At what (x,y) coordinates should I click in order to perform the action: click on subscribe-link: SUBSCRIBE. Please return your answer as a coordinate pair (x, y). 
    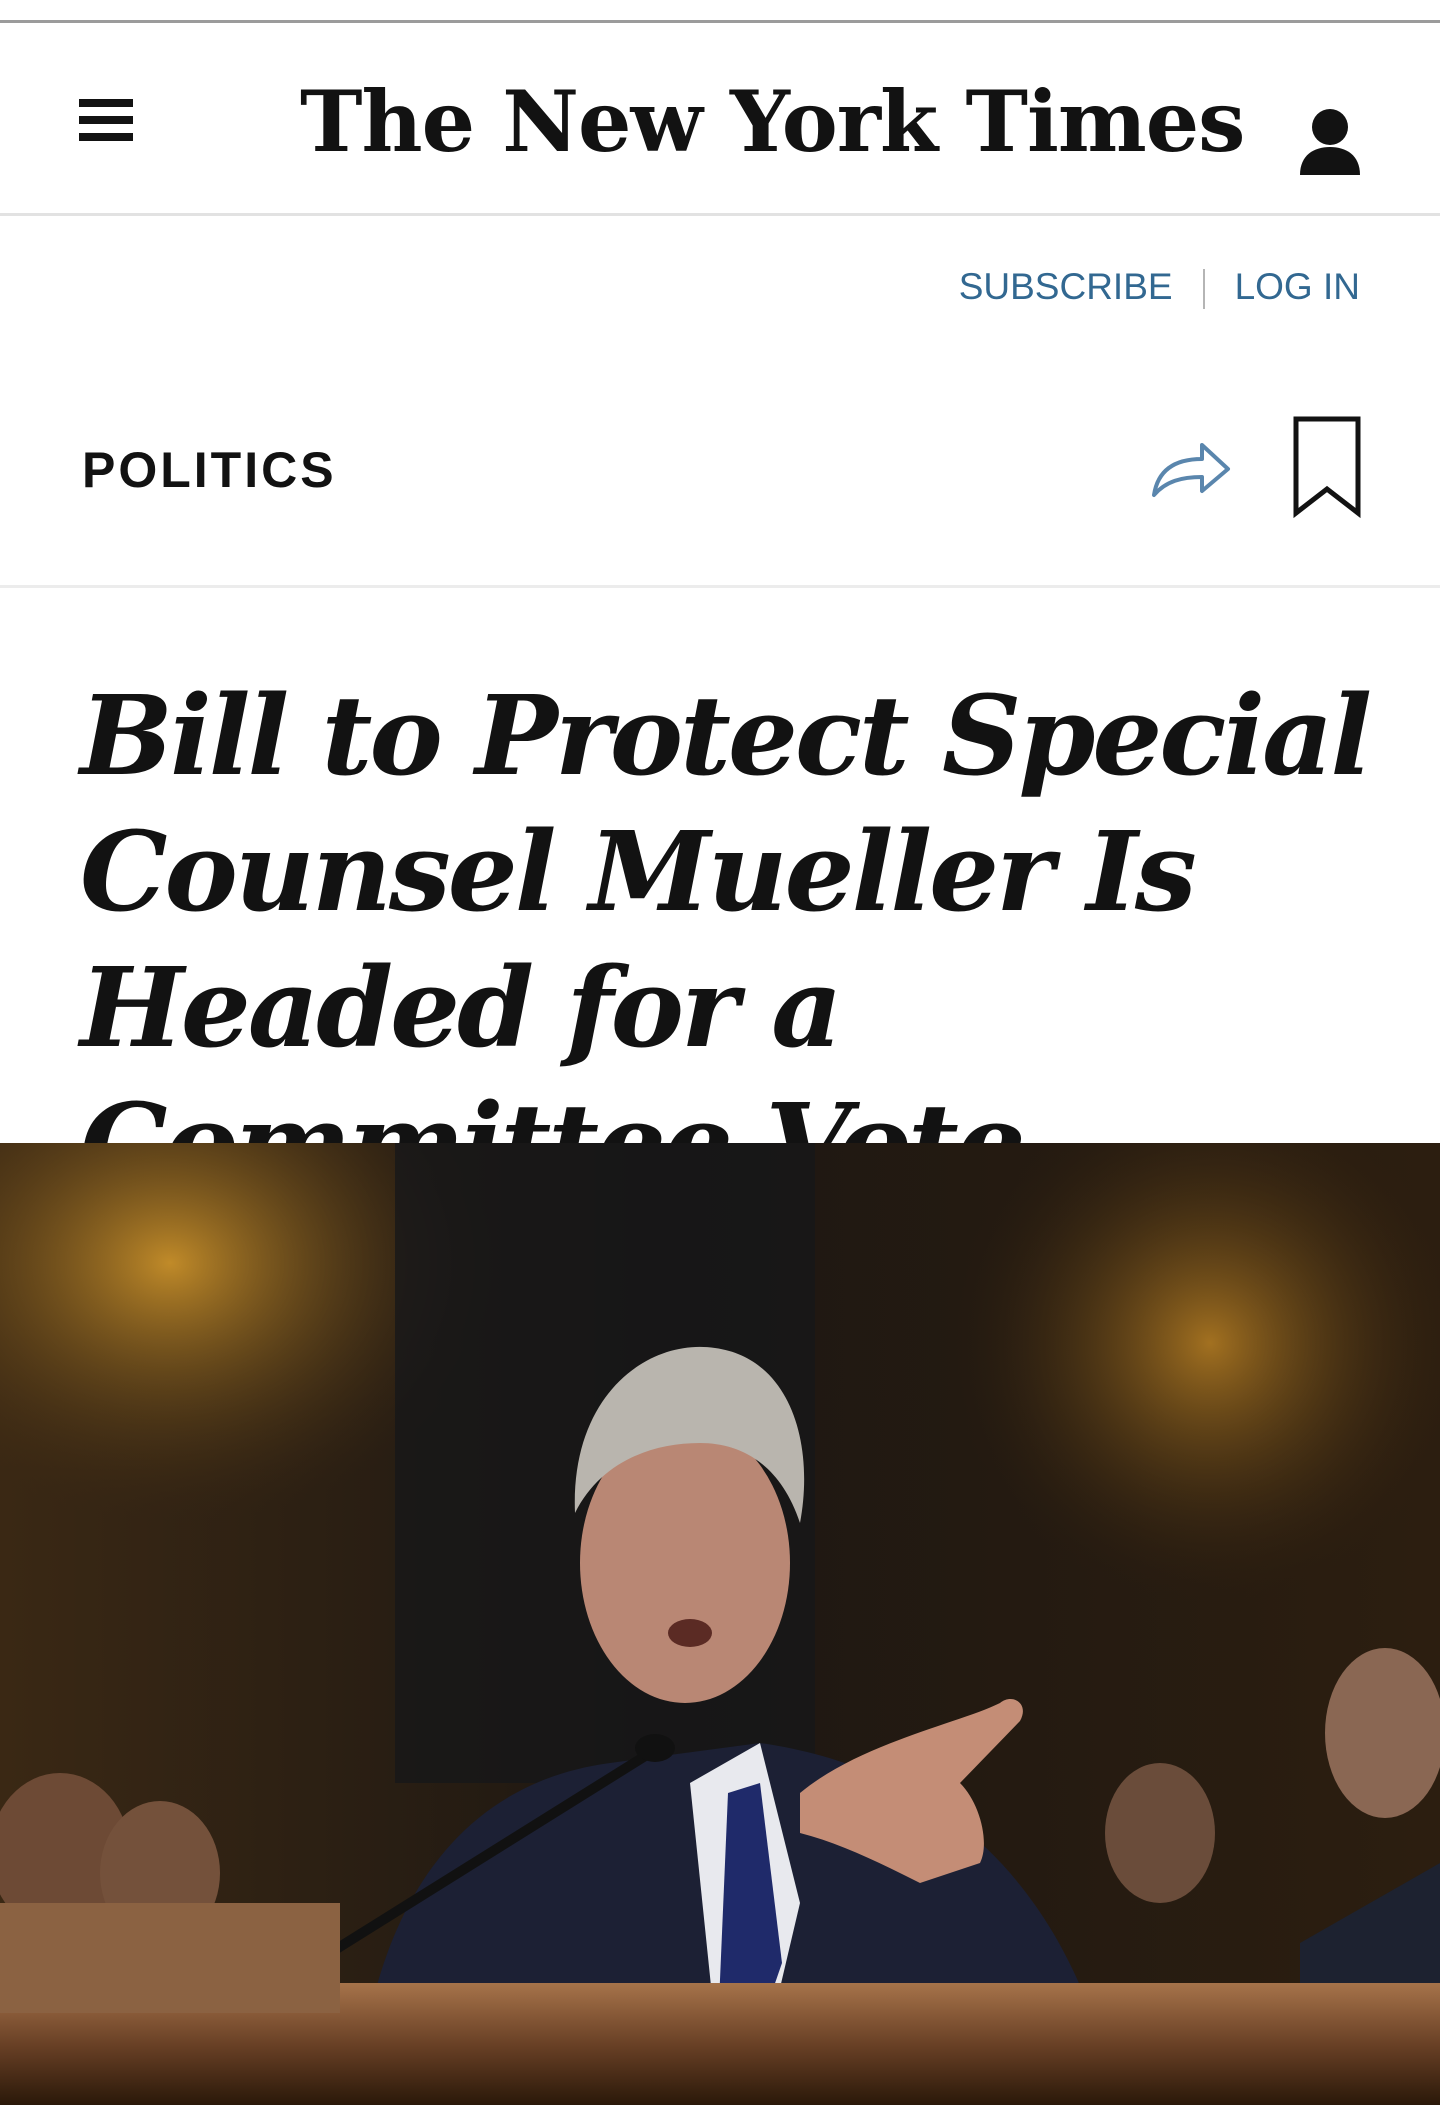
    Looking at the image, I should click on (1066, 286).